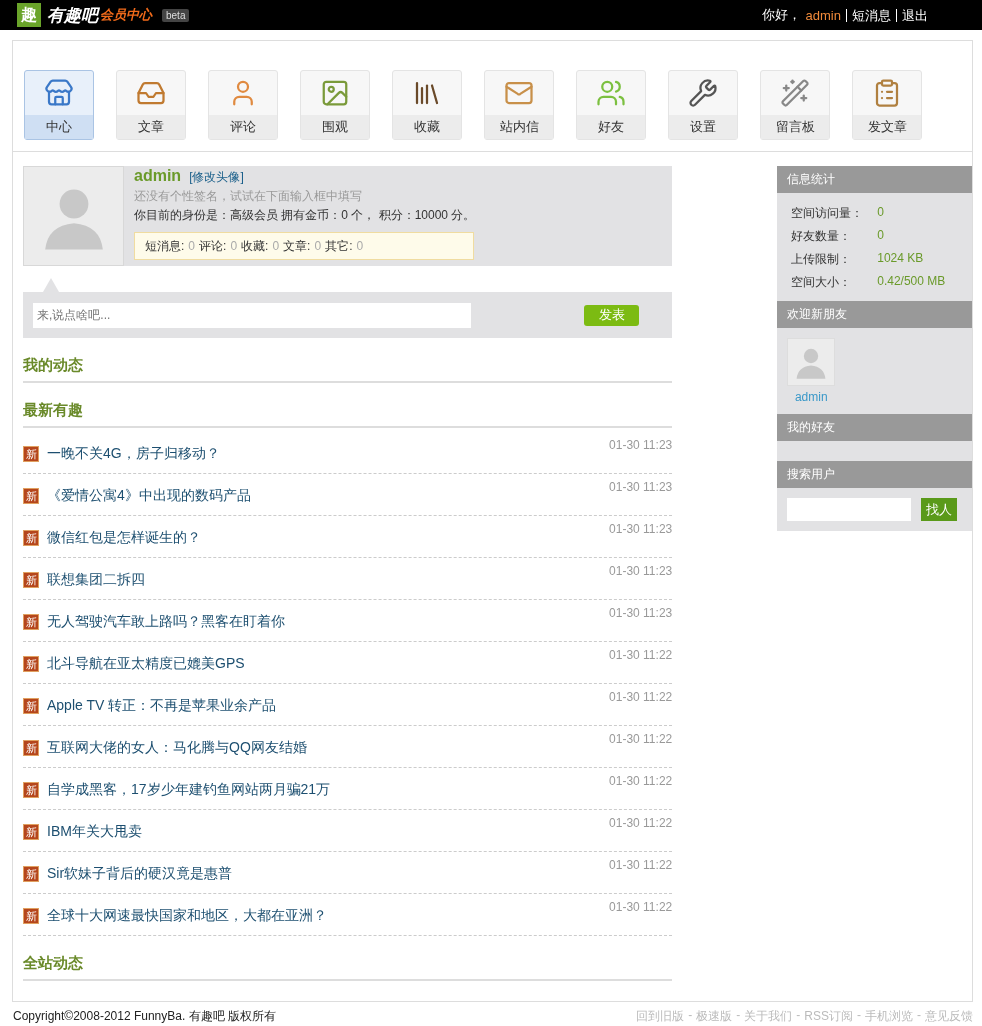 The image size is (982, 1026). I want to click on nav-tab: 站内信, so click(519, 105).